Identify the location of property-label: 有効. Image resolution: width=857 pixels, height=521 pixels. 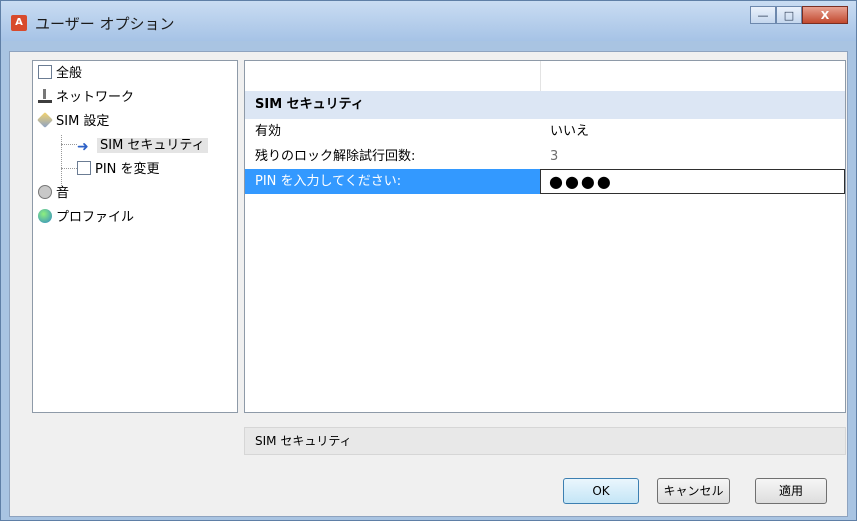
(268, 131).